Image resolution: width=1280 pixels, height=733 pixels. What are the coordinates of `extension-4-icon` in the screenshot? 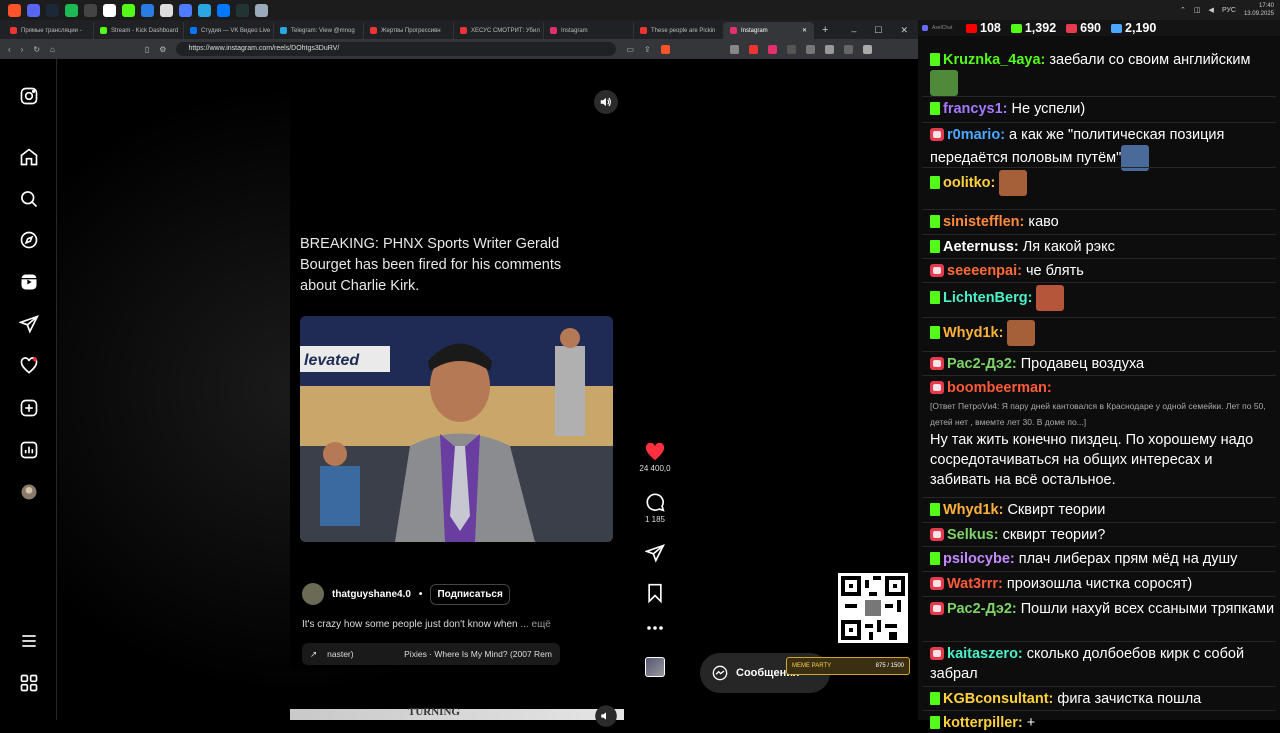 It's located at (791, 49).